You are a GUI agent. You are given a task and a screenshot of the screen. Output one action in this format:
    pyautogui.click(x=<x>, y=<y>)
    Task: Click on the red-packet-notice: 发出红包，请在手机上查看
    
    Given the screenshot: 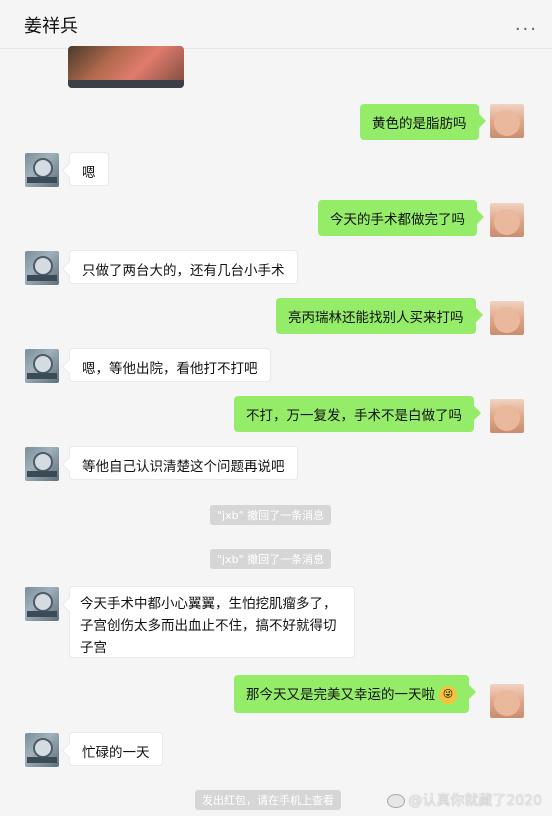 What is the action you would take?
    pyautogui.click(x=268, y=800)
    